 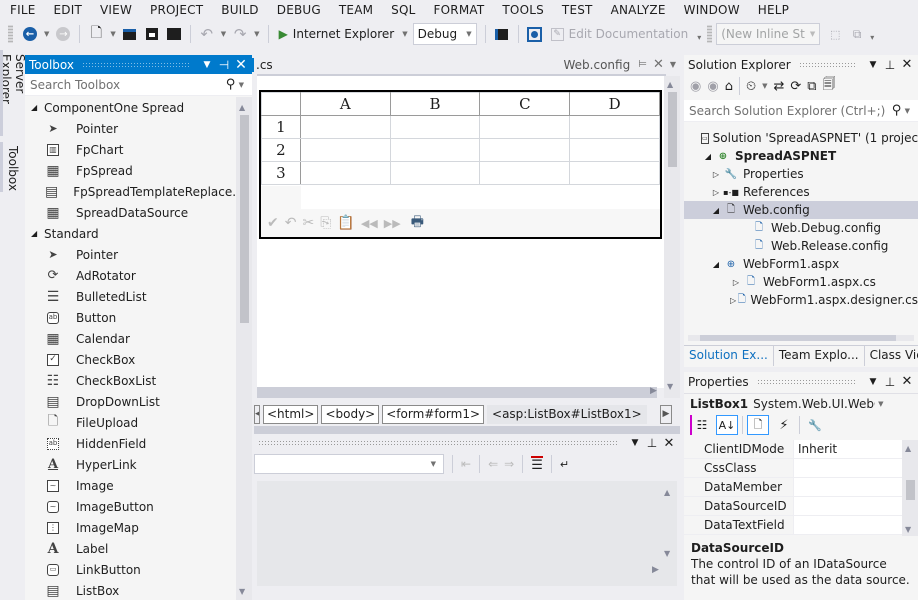 What do you see at coordinates (349, 464) in the screenshot?
I see `lower-panel-combo: ▼` at bounding box center [349, 464].